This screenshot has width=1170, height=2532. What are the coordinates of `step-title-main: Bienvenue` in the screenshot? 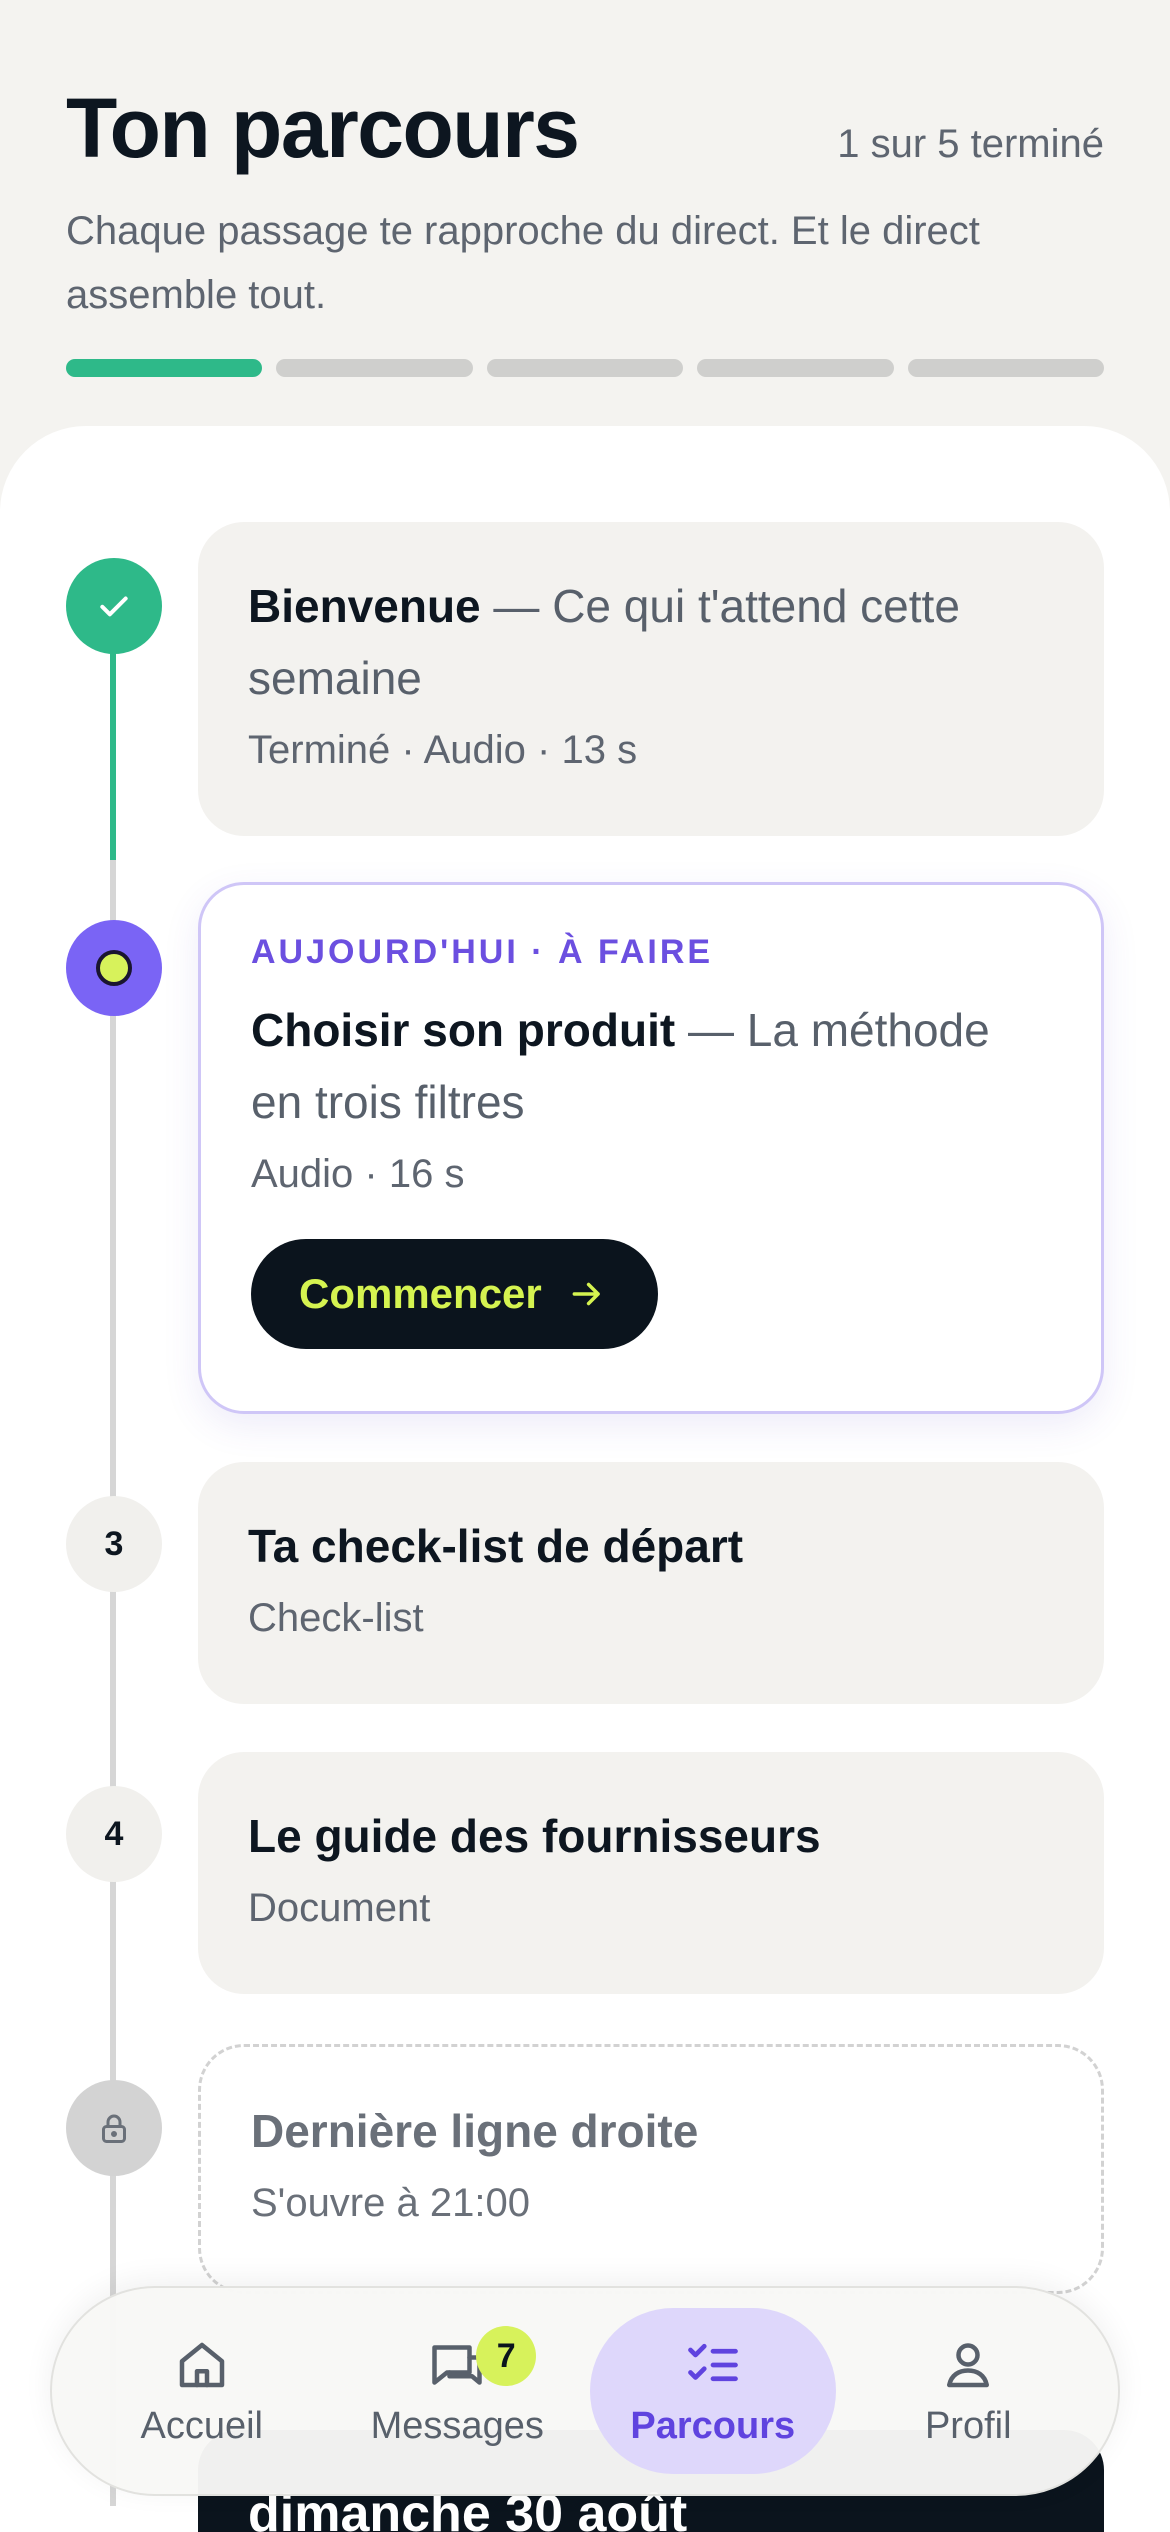 It's located at (364, 606).